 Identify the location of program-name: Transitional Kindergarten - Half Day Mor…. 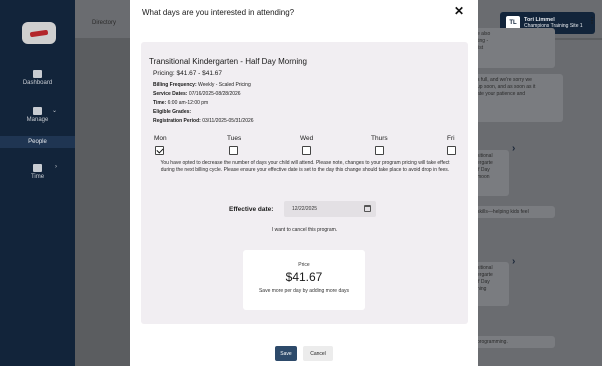
(228, 61).